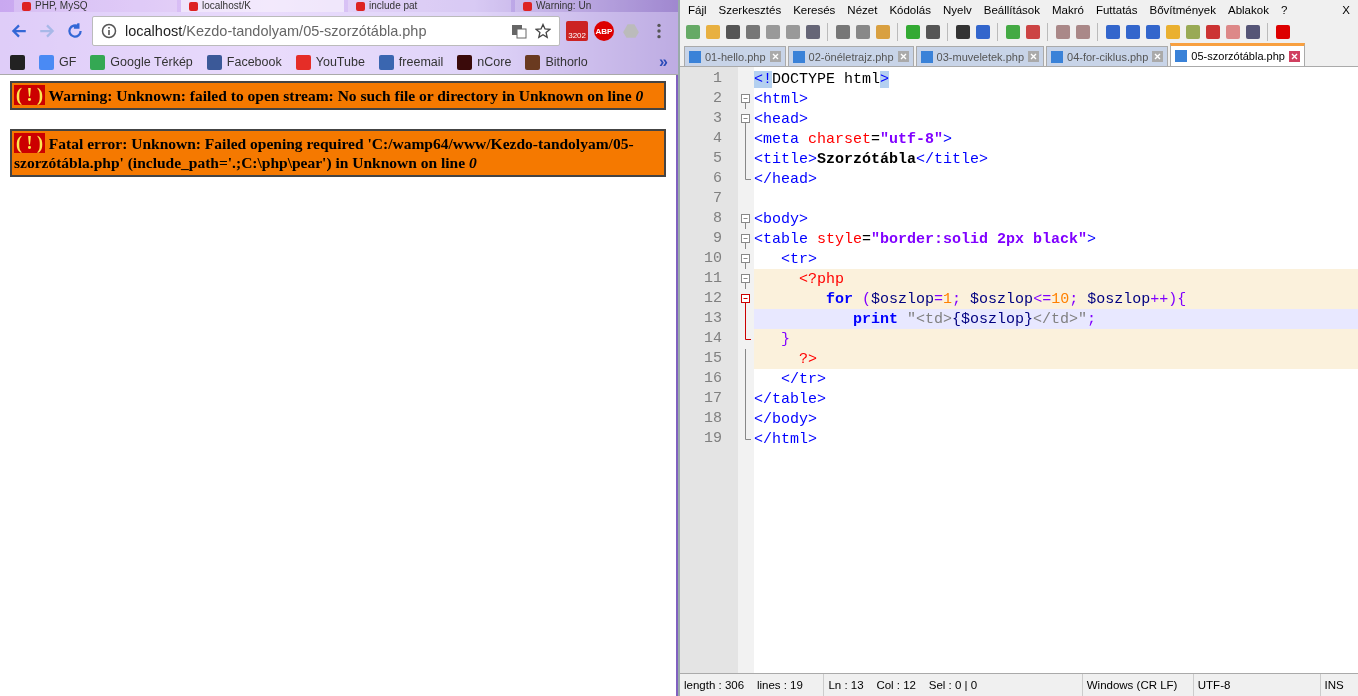 This screenshot has width=1358, height=696. What do you see at coordinates (154, 31) in the screenshot?
I see `url-host: localhost` at bounding box center [154, 31].